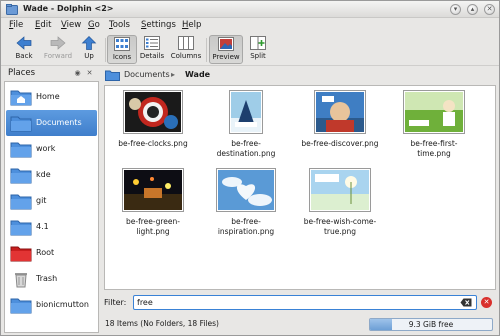  I want to click on menu-file: File, so click(16, 25).